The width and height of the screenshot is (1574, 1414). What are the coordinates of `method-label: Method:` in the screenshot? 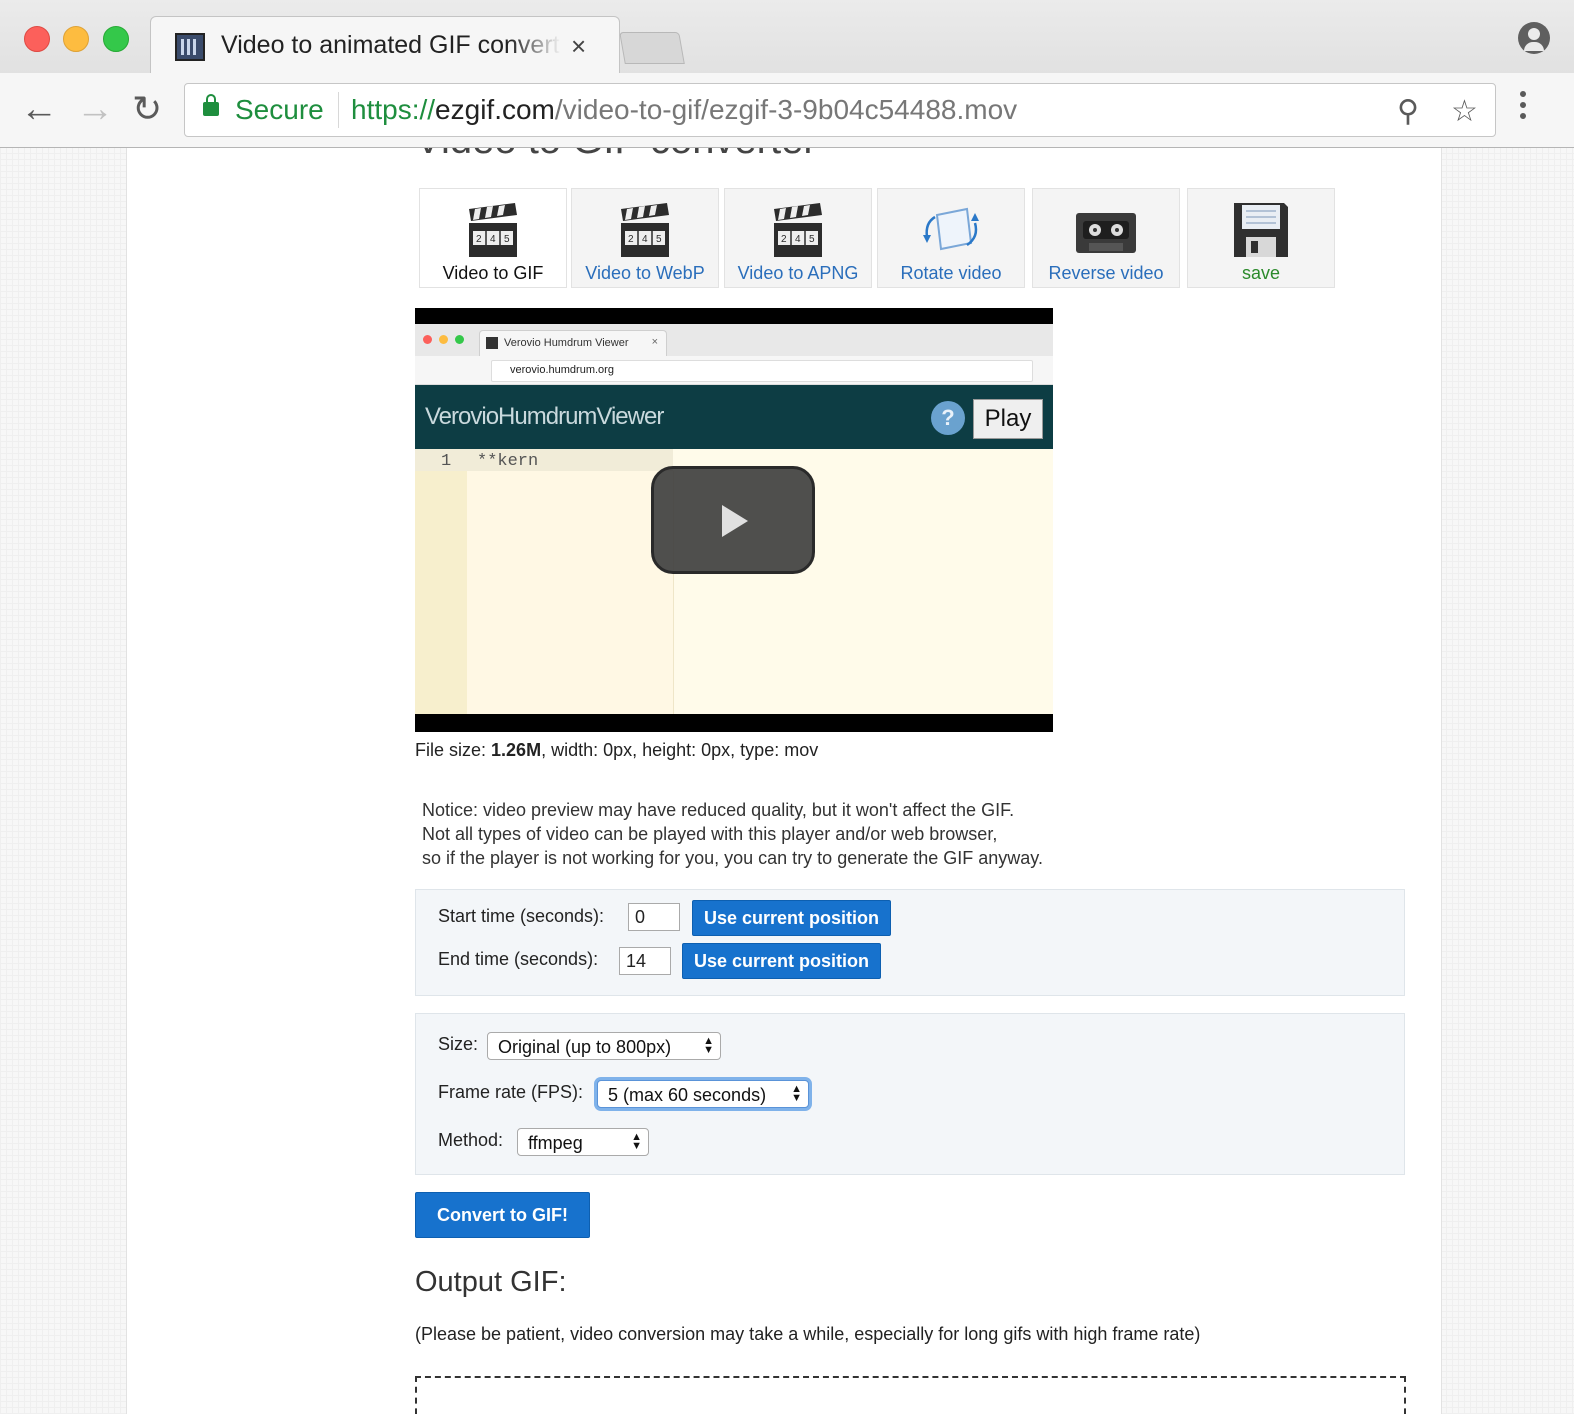 It's located at (471, 1140).